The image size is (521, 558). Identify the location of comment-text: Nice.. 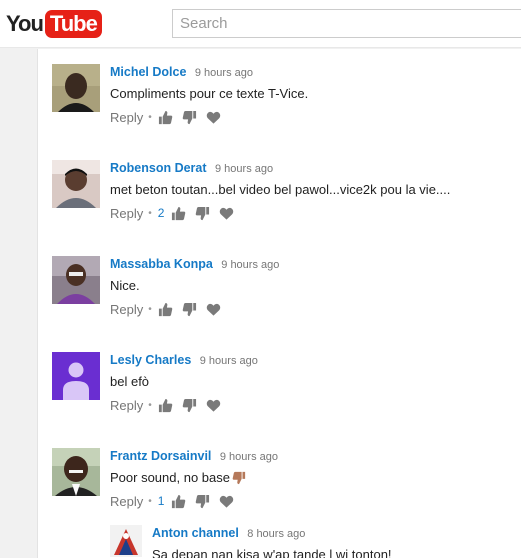
(125, 285).